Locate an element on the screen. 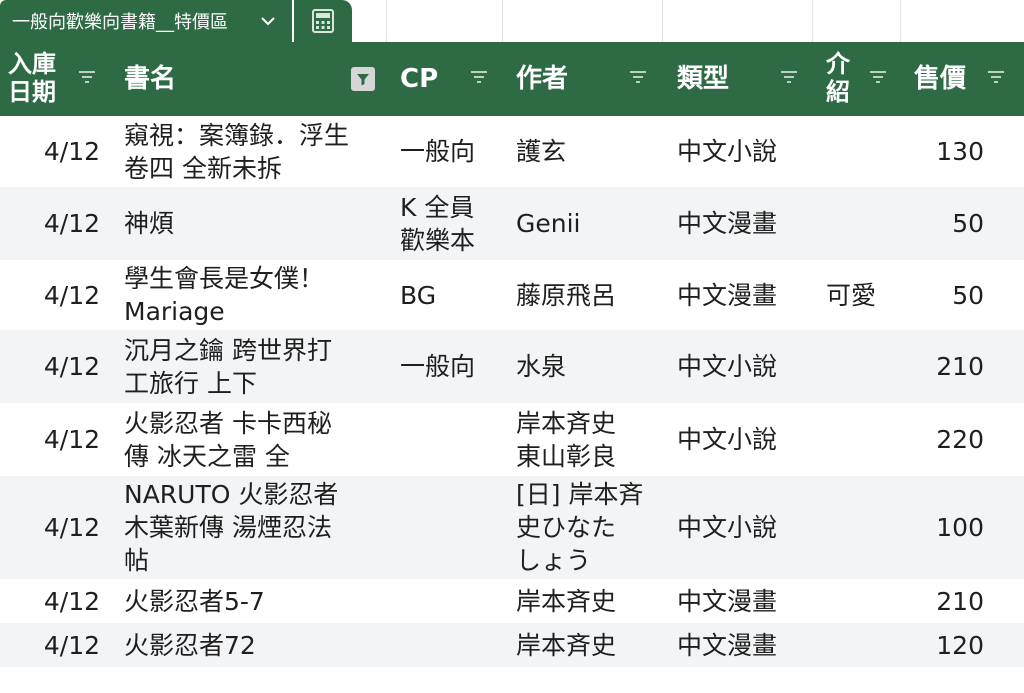  column-header-label: 介 紹 is located at coordinates (838, 78).